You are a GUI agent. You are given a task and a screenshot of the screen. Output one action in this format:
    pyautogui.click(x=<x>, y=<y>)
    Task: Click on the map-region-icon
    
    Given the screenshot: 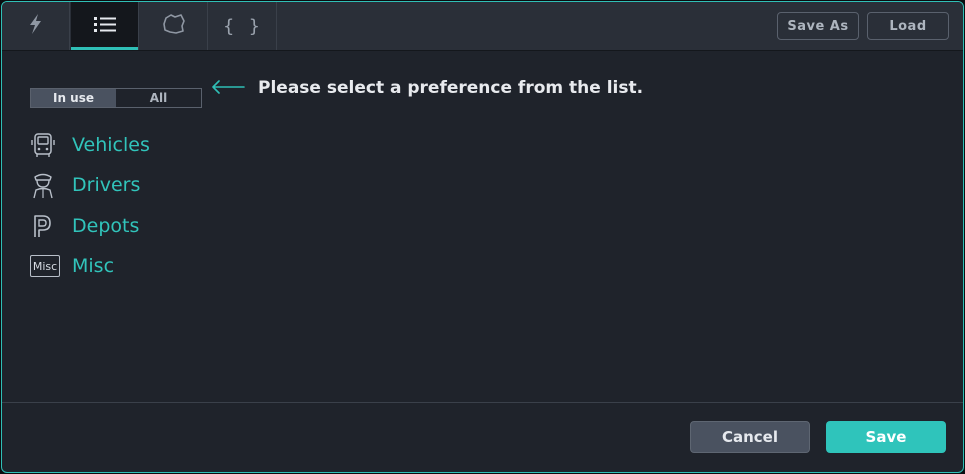 What is the action you would take?
    pyautogui.click(x=174, y=26)
    